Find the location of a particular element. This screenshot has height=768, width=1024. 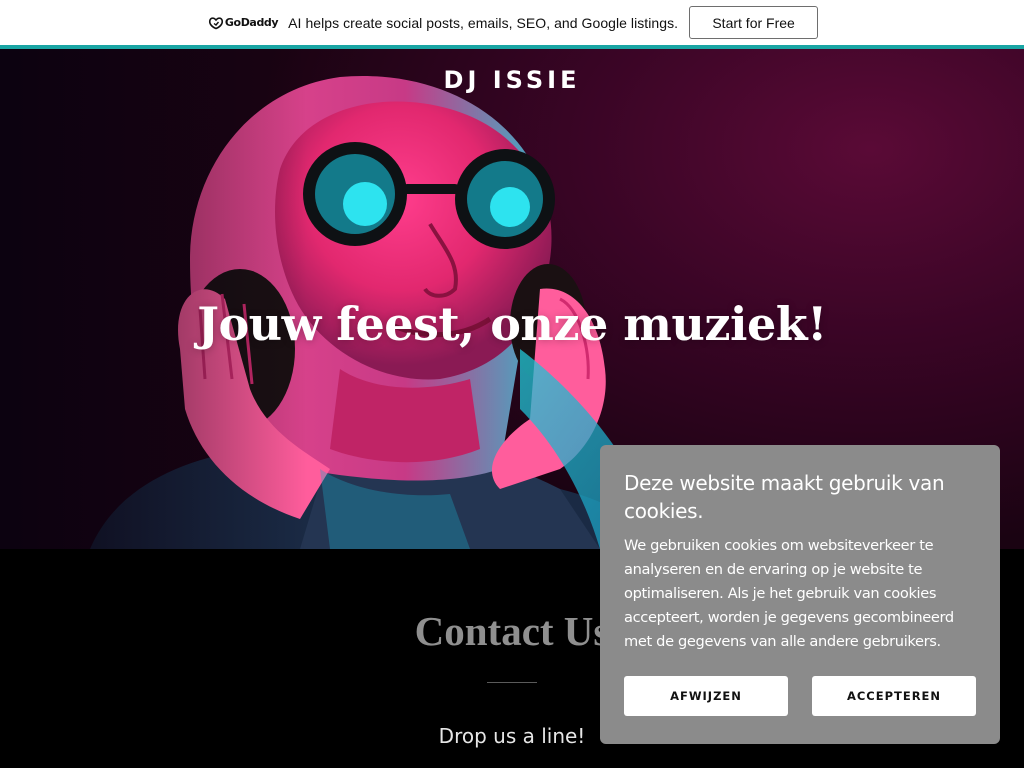

decline-cookies-button: AFWIJZEN is located at coordinates (706, 696).